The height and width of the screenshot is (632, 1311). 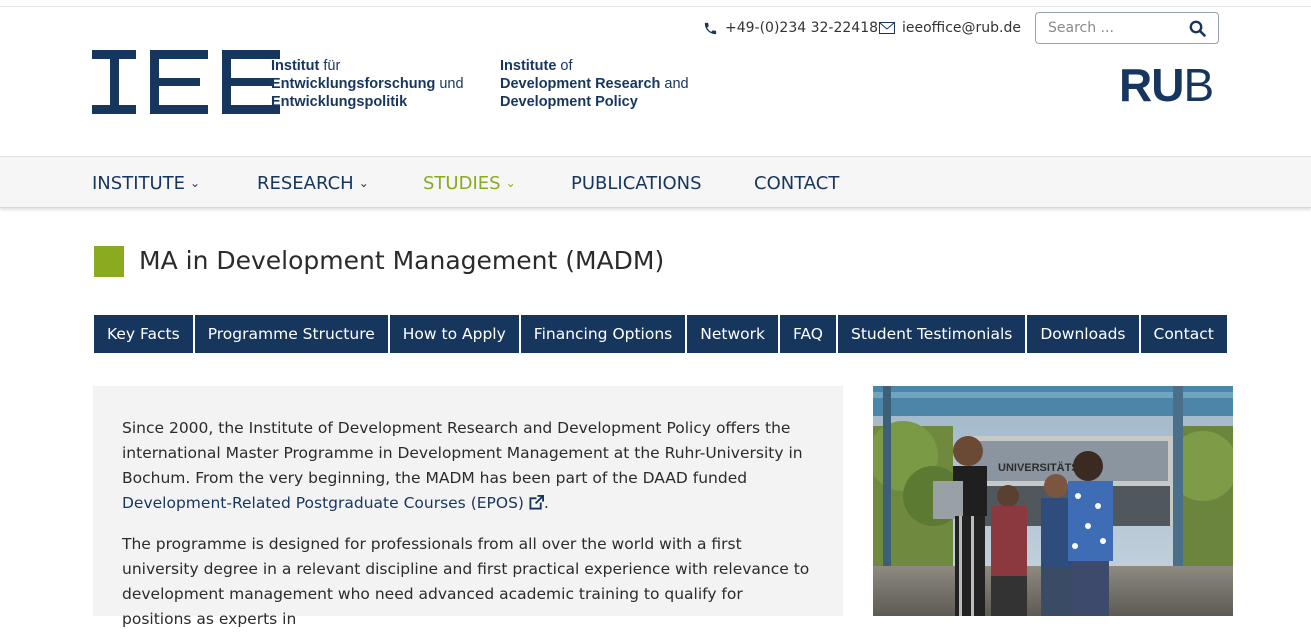 I want to click on search-icon, so click(x=1197, y=28).